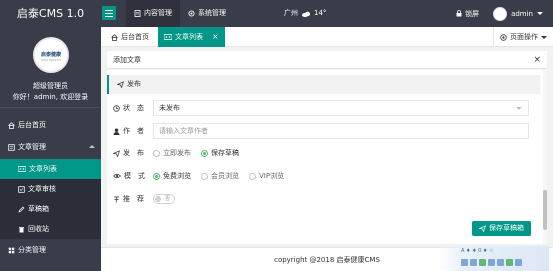  Describe the element at coordinates (50, 250) in the screenshot. I see `sidebar-item-categories: 分类管理` at that location.